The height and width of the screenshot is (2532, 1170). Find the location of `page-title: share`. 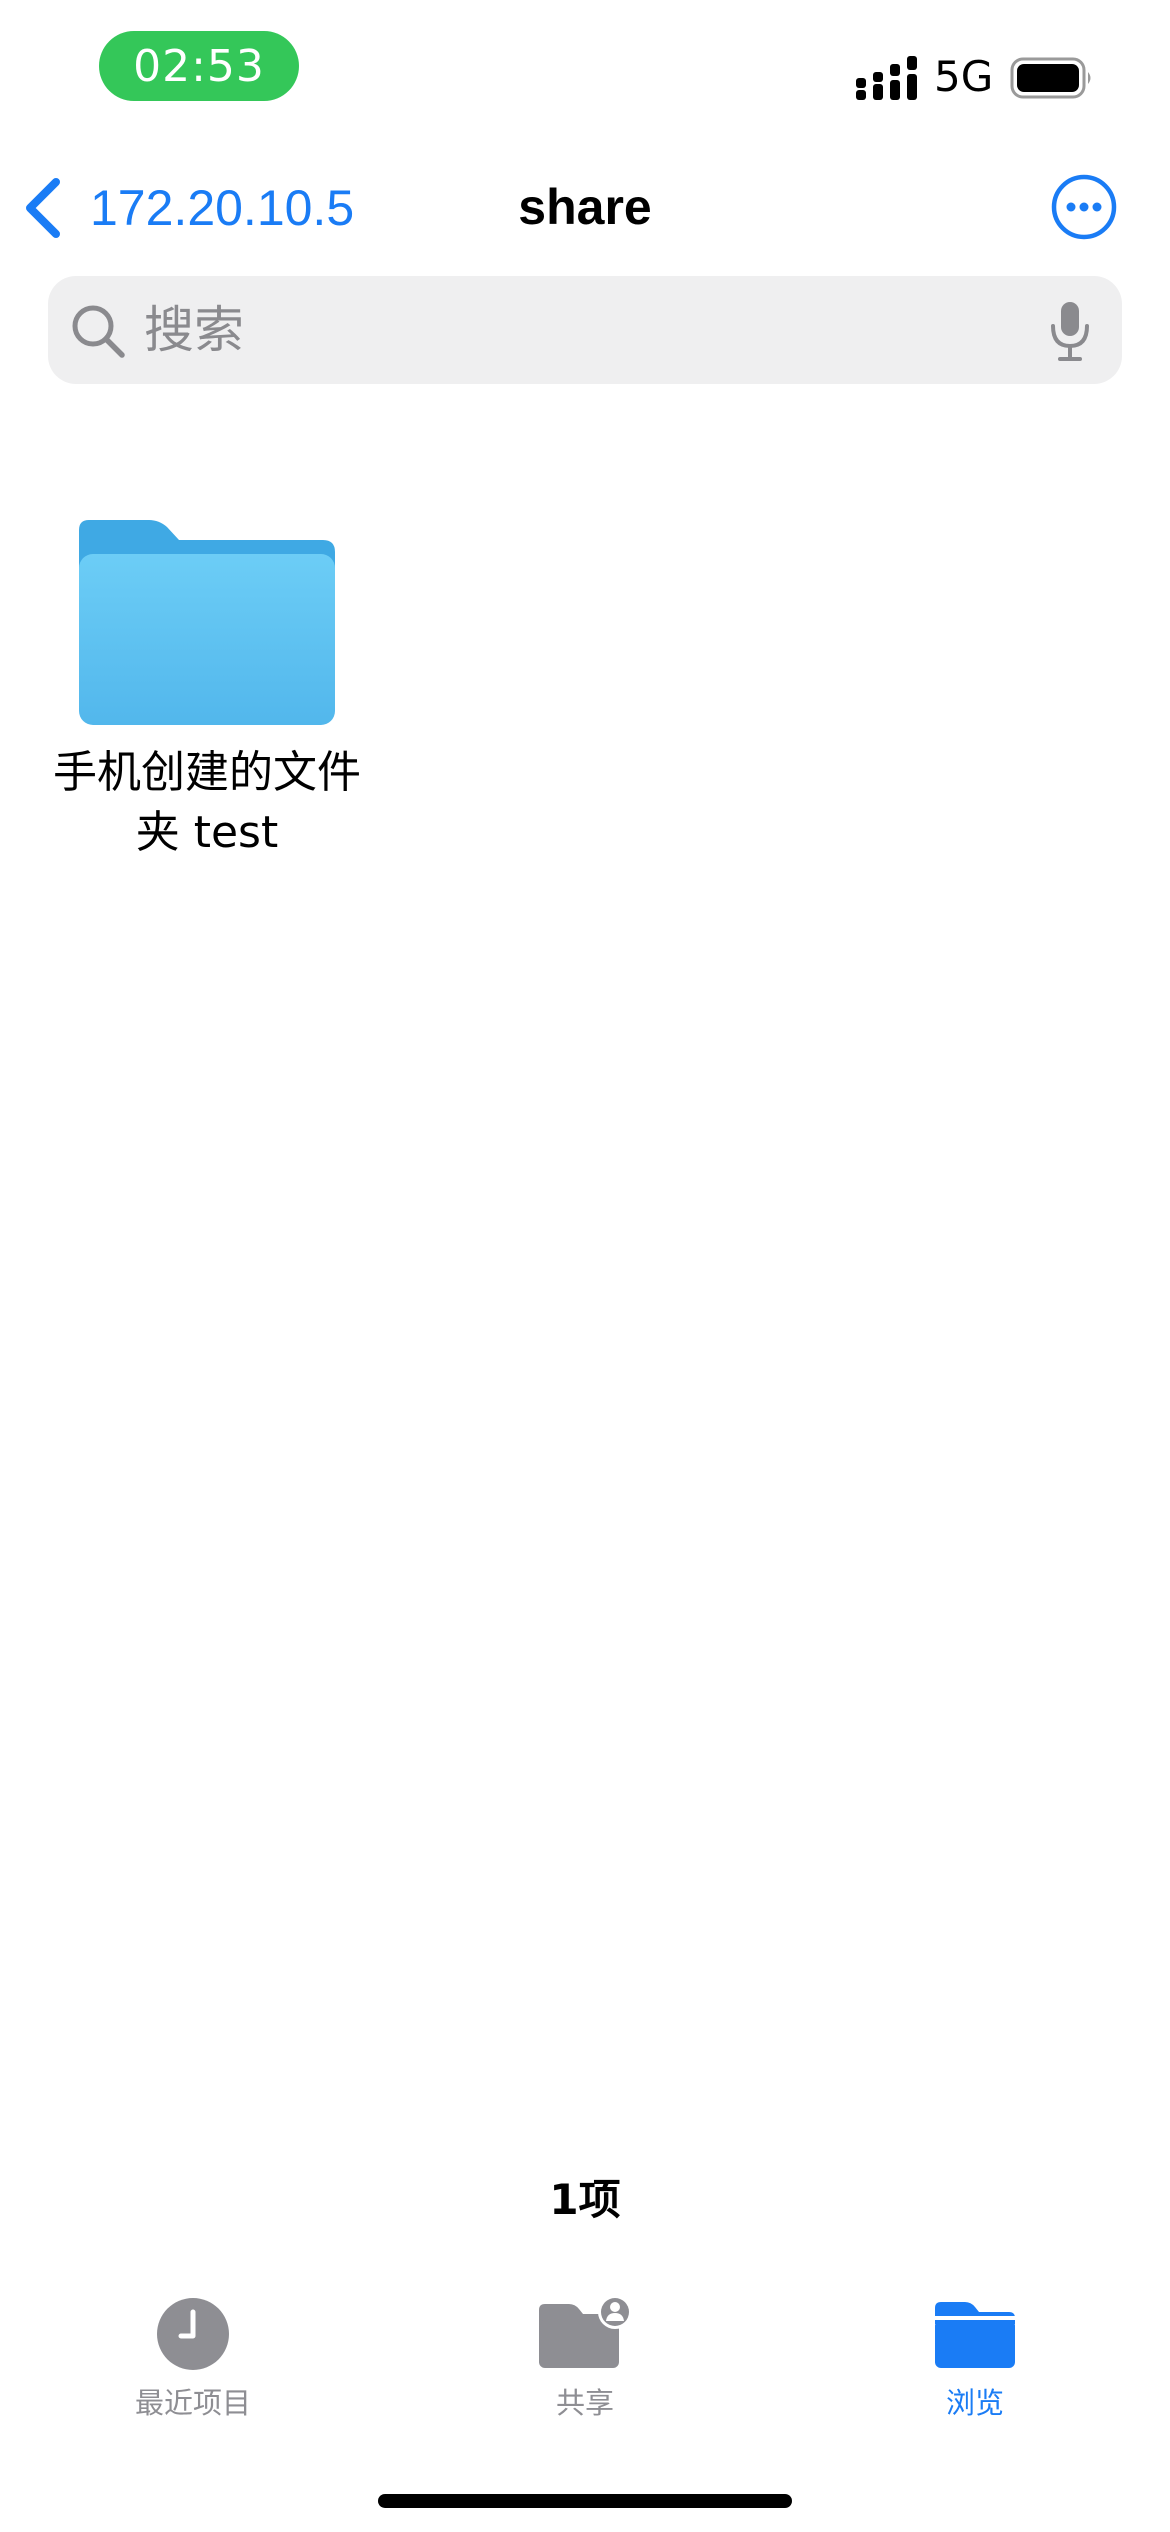

page-title: share is located at coordinates (585, 207).